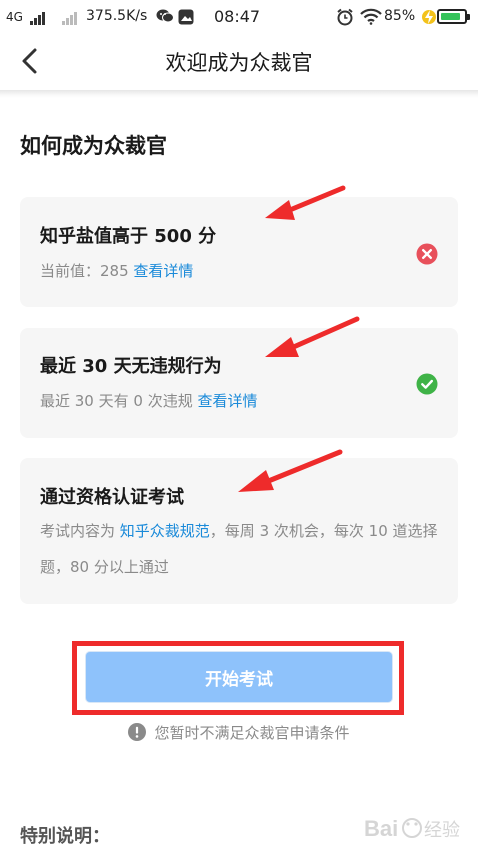  I want to click on exam-rules-link: 知乎众裁规范, so click(165, 531).